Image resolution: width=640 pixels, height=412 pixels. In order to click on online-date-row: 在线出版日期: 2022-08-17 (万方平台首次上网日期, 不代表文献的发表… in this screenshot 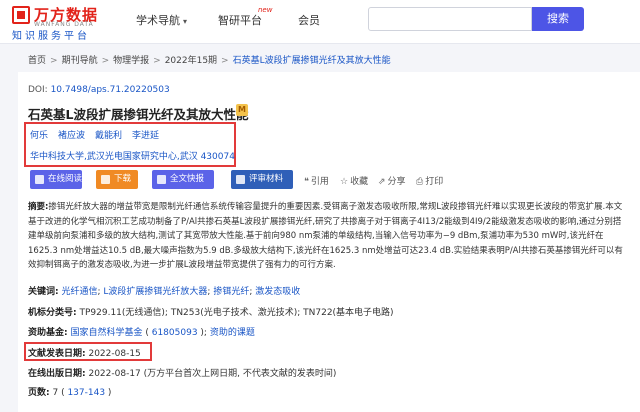, I will do `click(182, 374)`.